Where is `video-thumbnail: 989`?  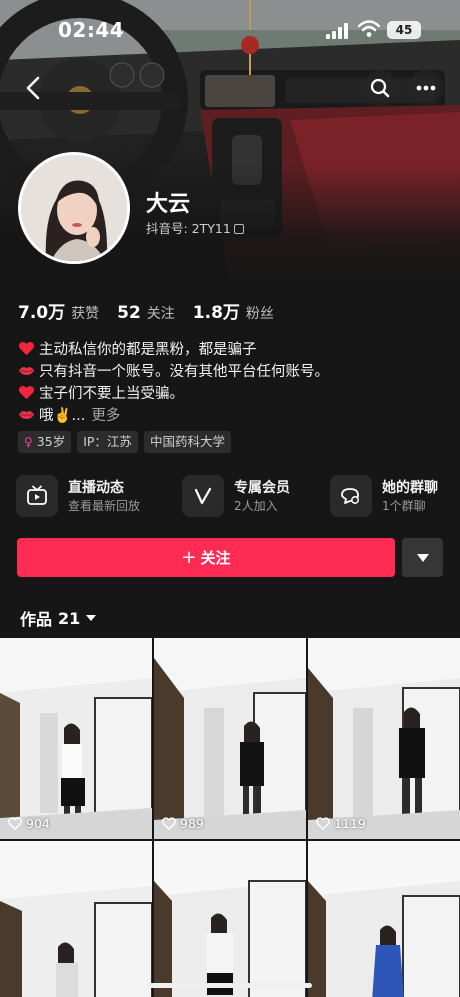
video-thumbnail: 989 is located at coordinates (230, 738).